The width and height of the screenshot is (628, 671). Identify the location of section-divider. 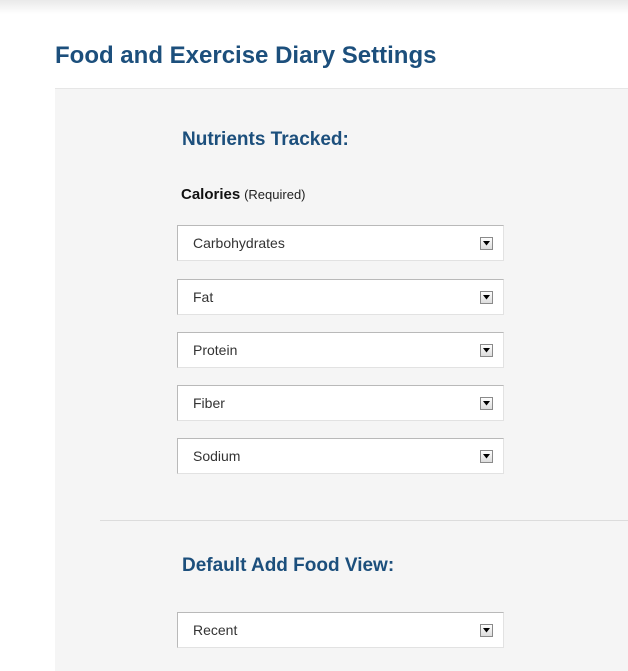
(364, 520).